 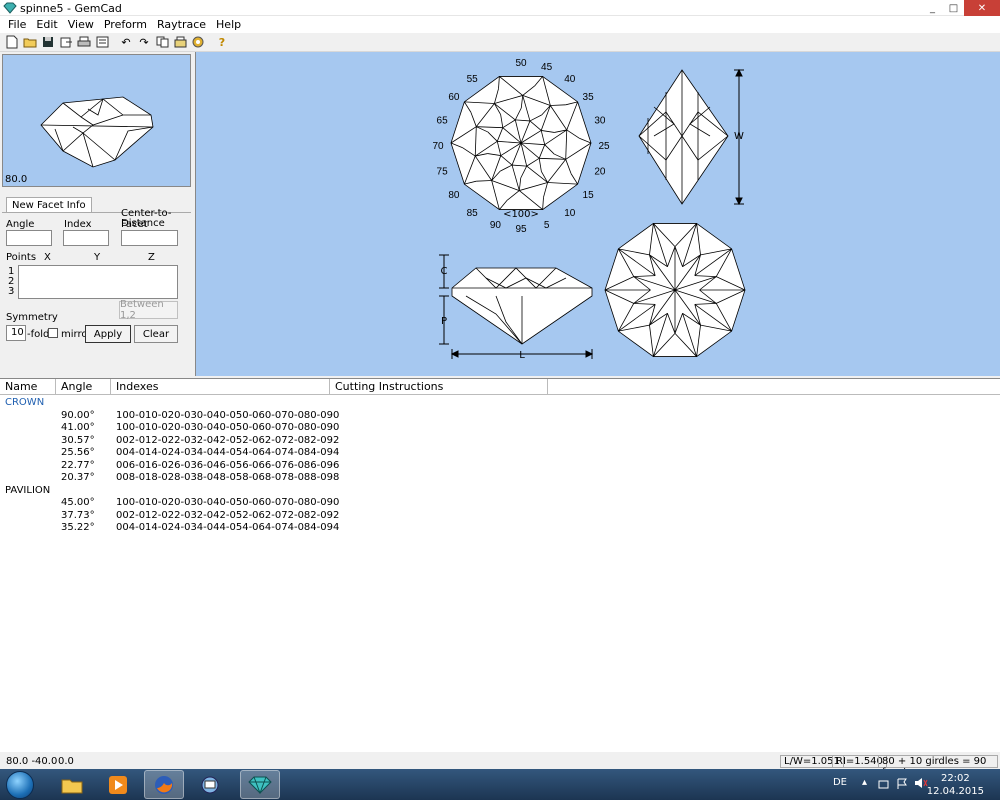 What do you see at coordinates (180, 42) in the screenshot?
I see `stack-icon` at bounding box center [180, 42].